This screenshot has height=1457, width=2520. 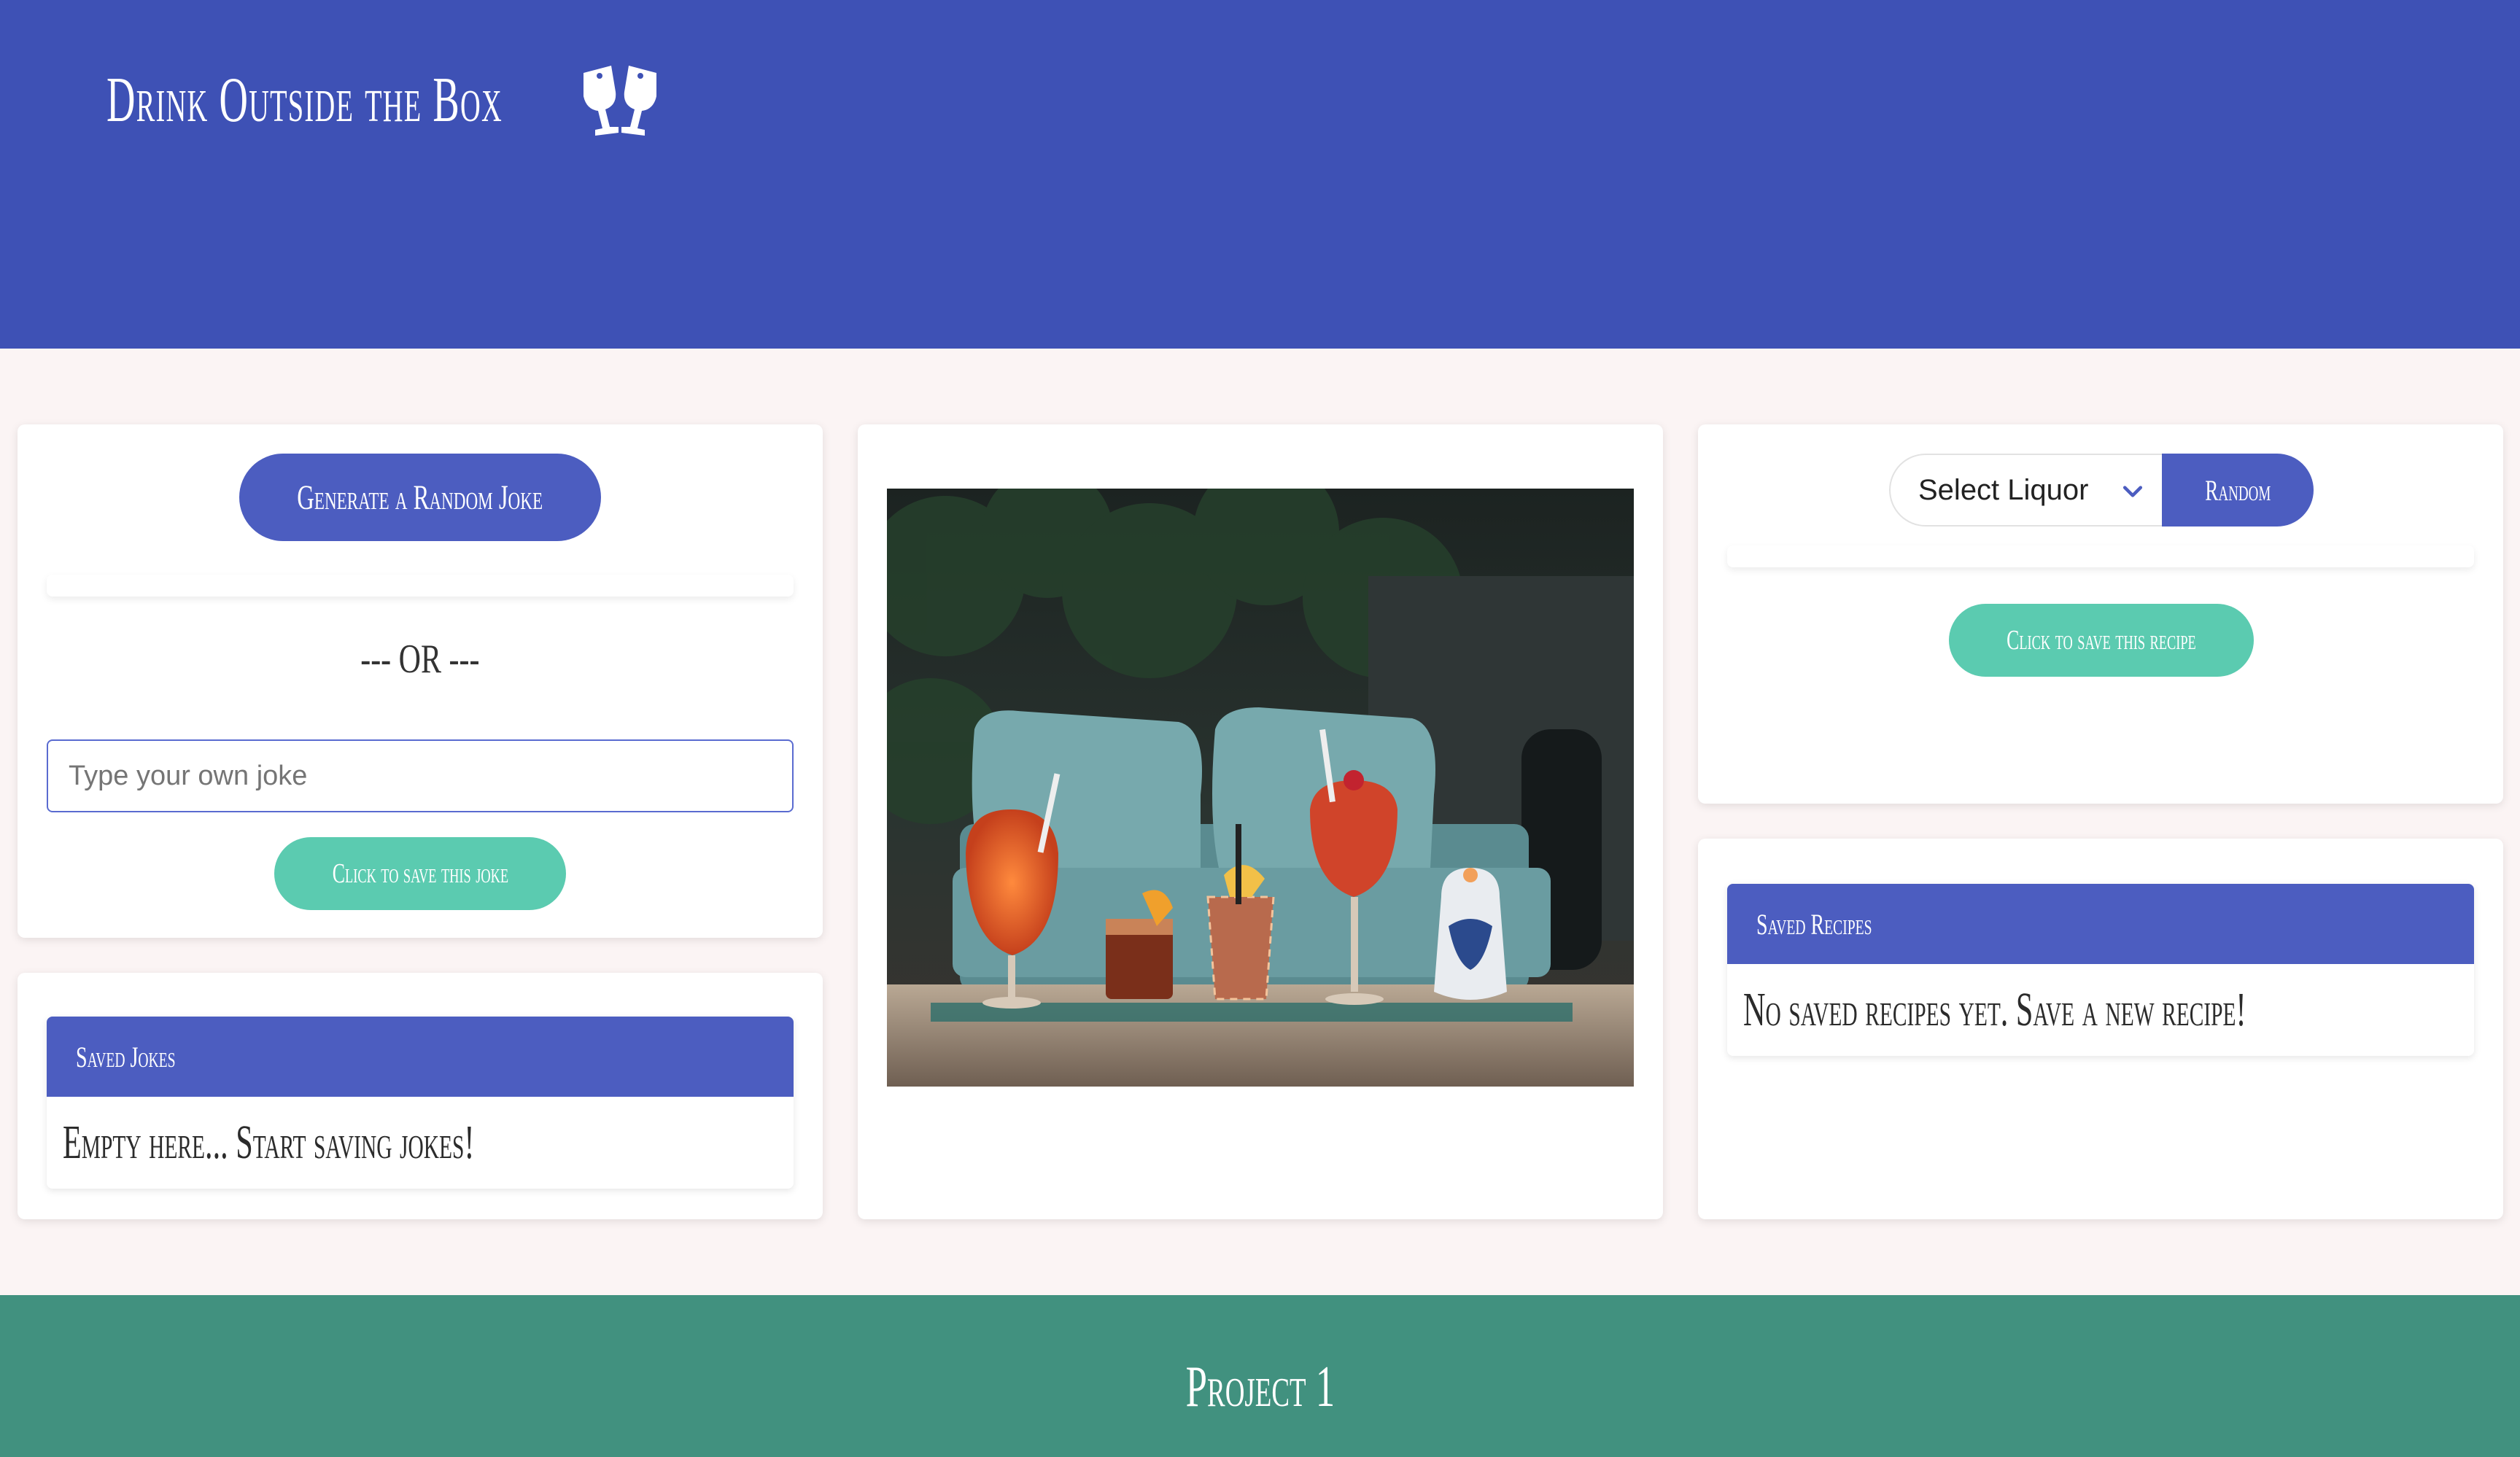 I want to click on saved-recipes-header: Saved Recipes, so click(x=2100, y=924).